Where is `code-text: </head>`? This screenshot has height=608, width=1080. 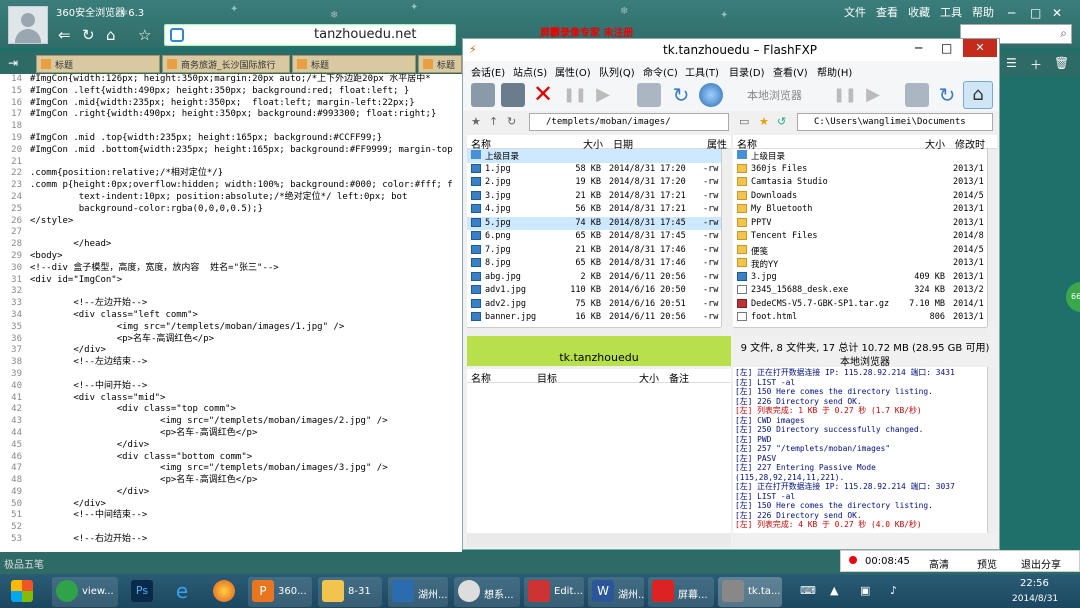 code-text: </head> is located at coordinates (70, 245).